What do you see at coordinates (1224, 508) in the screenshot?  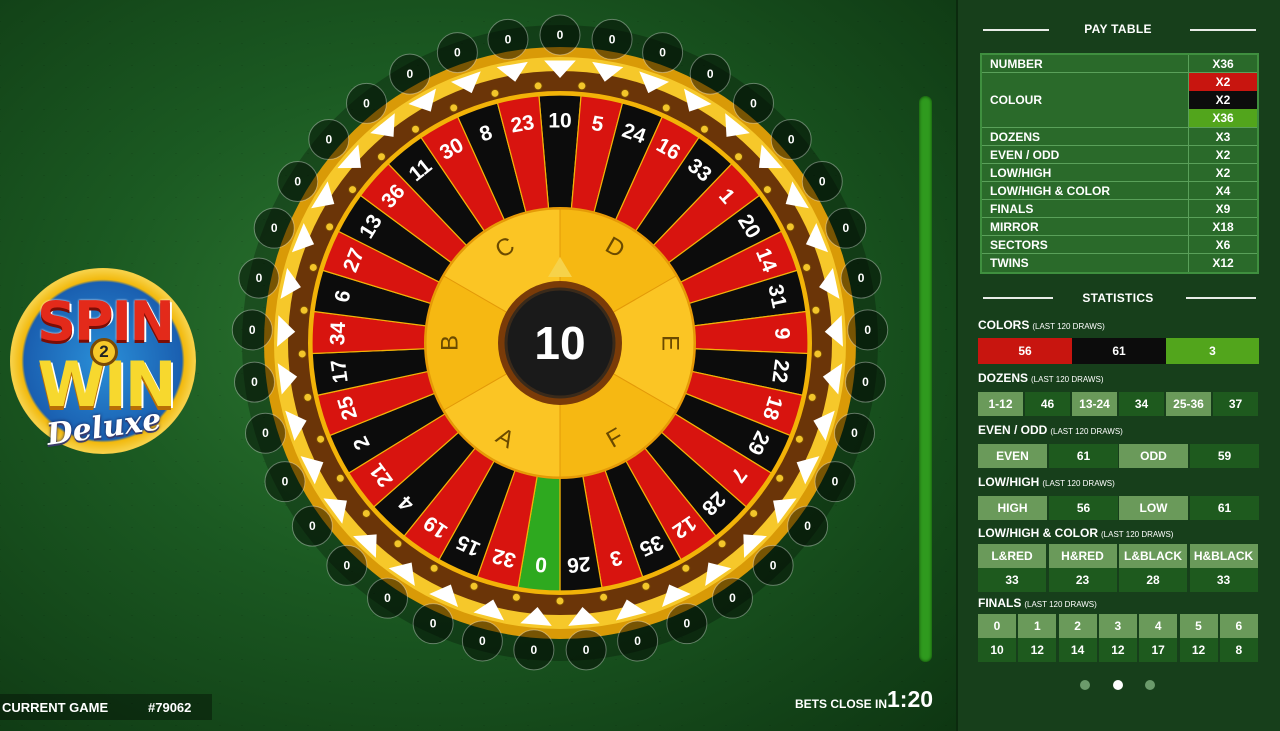 I see `stats-lowhigh-value: 61` at bounding box center [1224, 508].